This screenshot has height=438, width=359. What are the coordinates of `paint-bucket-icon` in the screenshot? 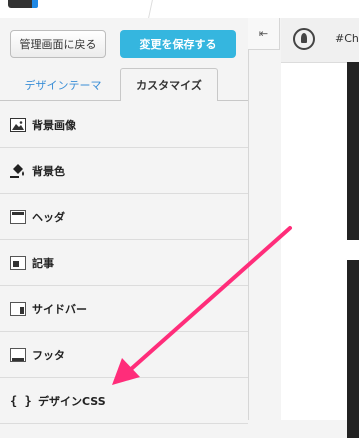 It's located at (18, 170).